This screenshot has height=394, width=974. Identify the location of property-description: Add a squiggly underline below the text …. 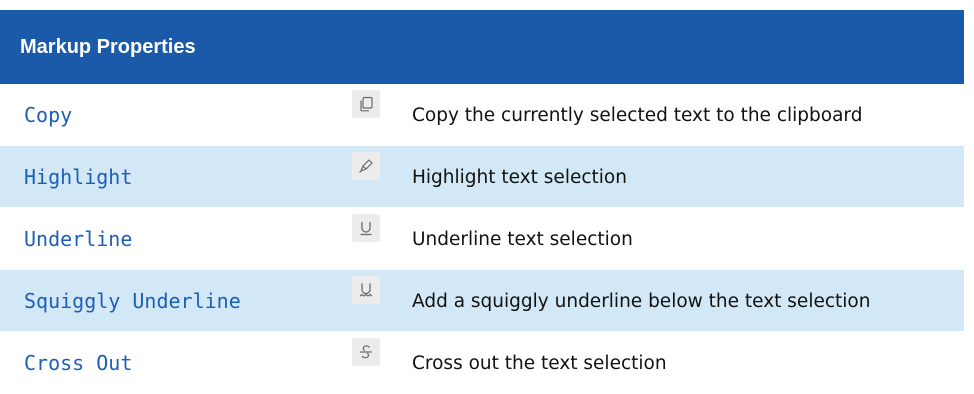
(641, 301).